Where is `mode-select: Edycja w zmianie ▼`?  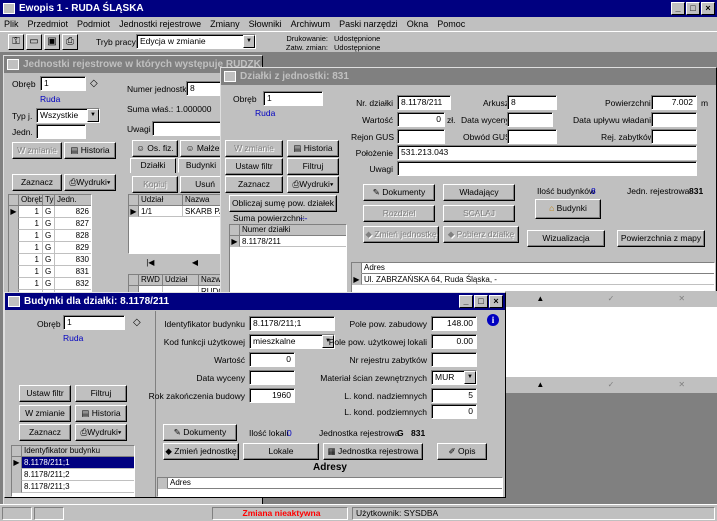
mode-select: Edycja w zmianie ▼ is located at coordinates (196, 41).